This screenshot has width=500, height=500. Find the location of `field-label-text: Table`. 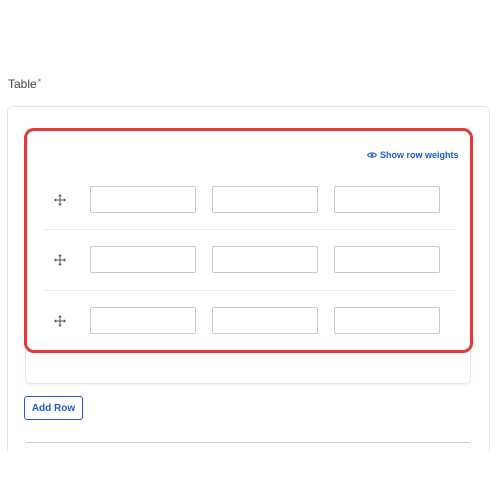

field-label-text: Table is located at coordinates (22, 84).